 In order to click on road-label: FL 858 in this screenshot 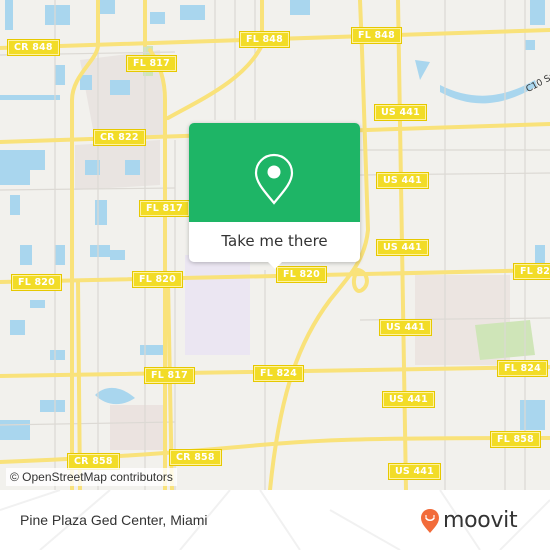, I will do `click(515, 439)`.